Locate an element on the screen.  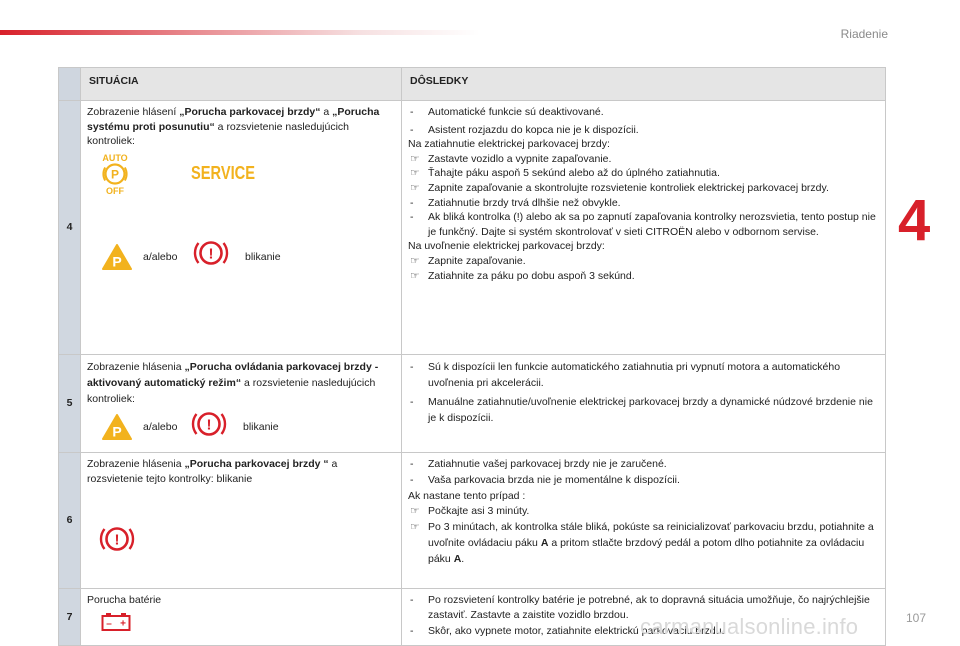
top-accent-bar is located at coordinates (240, 32).